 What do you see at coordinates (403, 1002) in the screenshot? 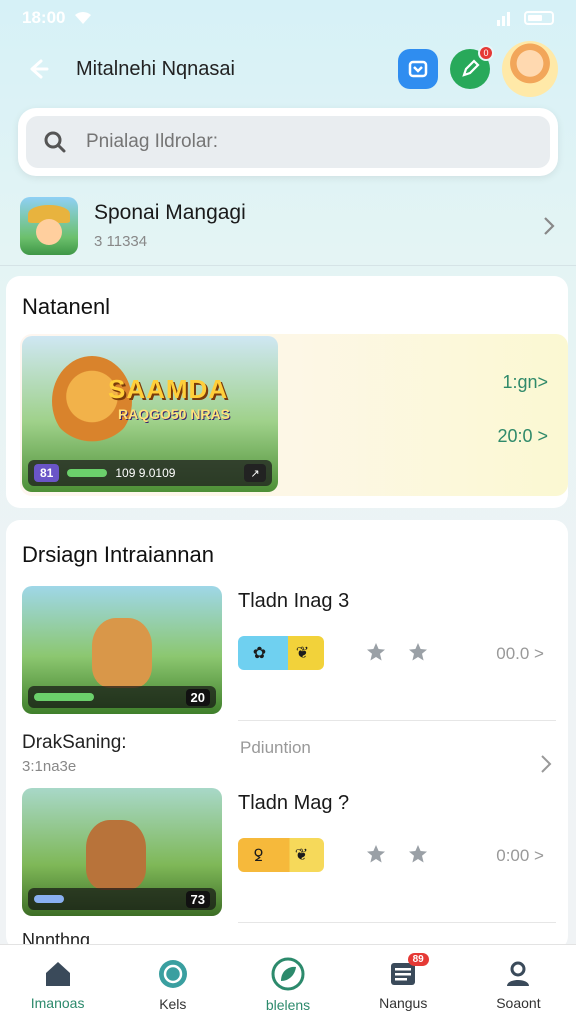
I see `nav-label: Nangus` at bounding box center [403, 1002].